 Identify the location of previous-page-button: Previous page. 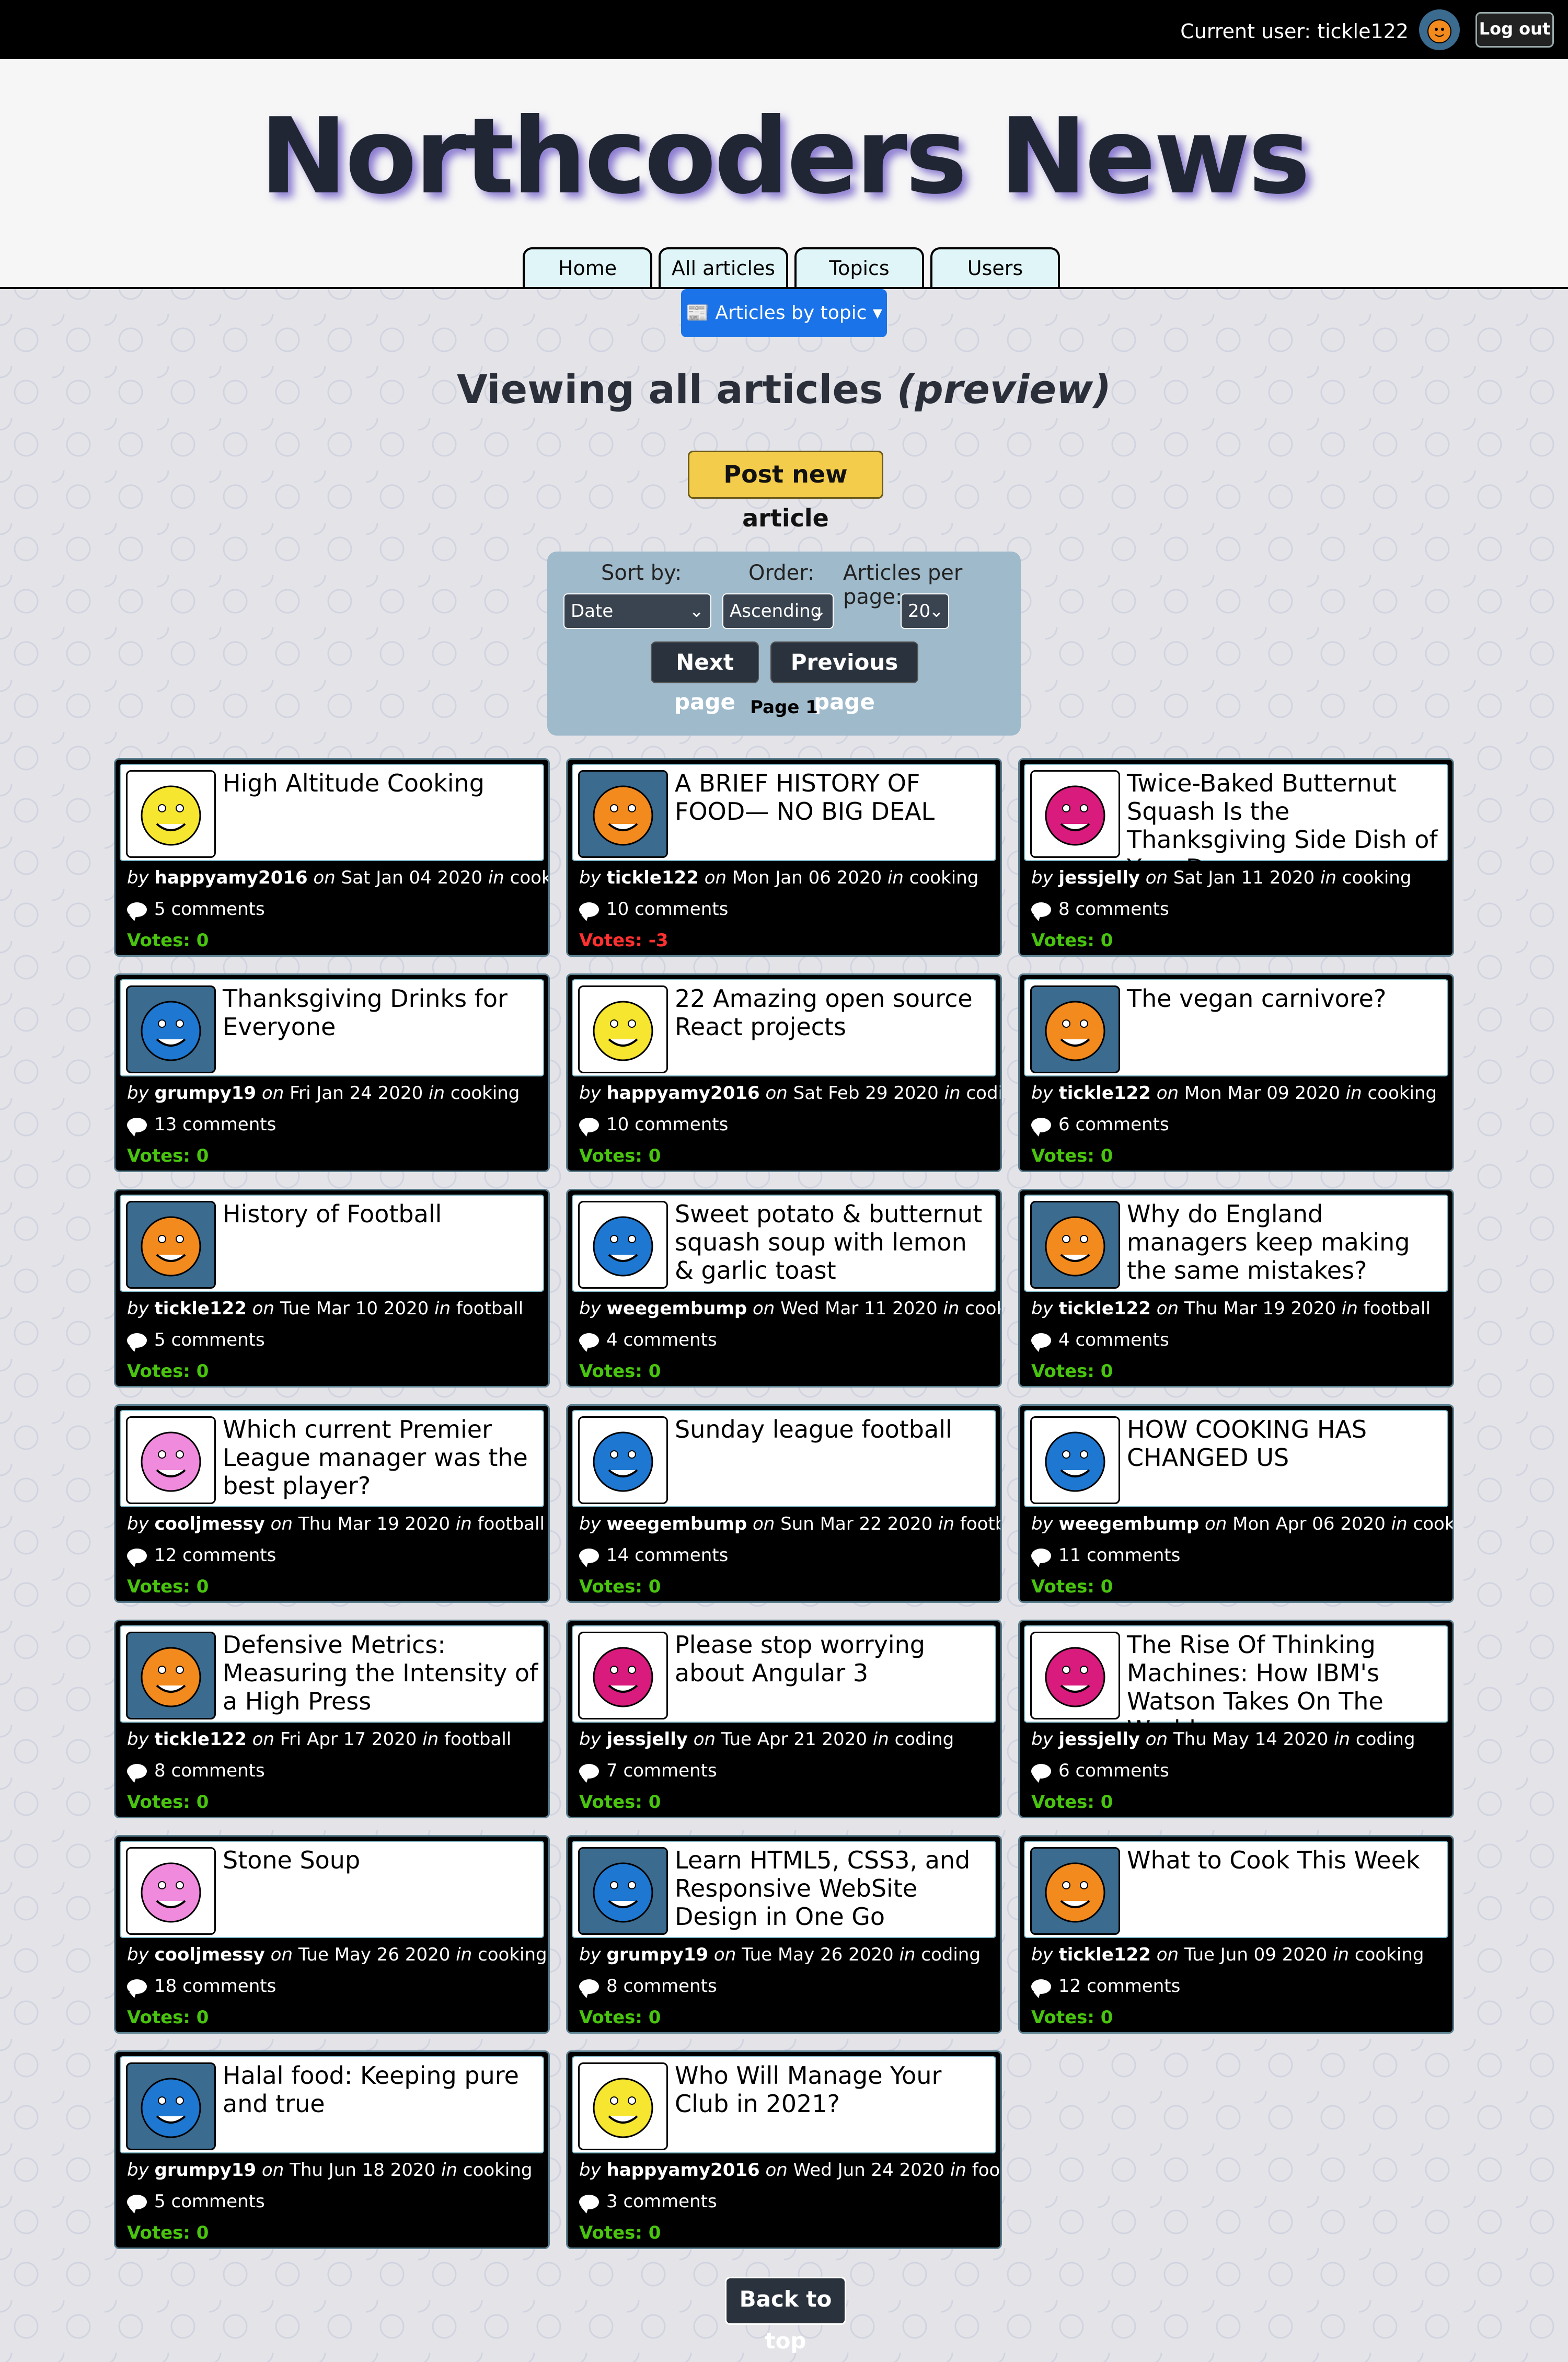
(844, 678).